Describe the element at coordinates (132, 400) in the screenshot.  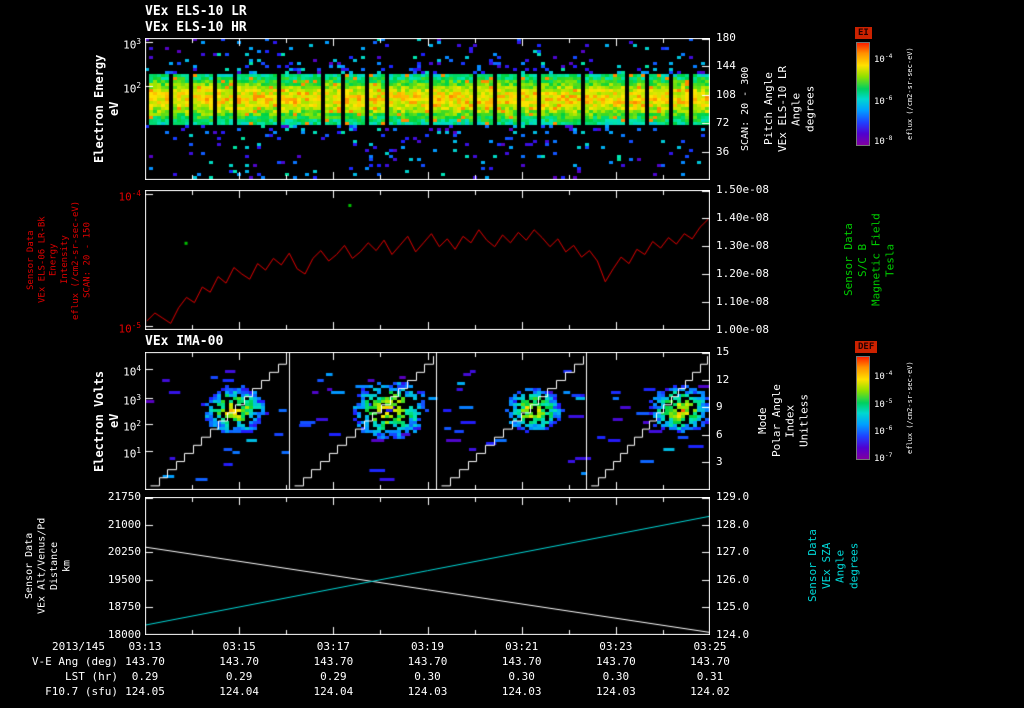
I see `ima_spectrogram-left-tick-label: 103` at that location.